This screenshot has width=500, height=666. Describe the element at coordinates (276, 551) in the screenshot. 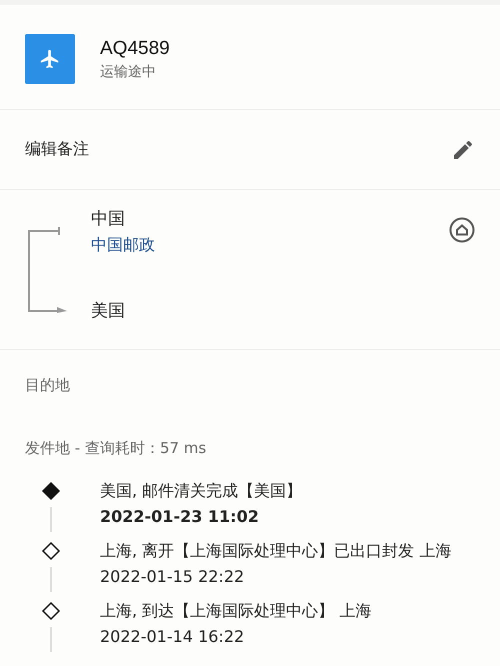

I see `event-description: 上海, 离开【上海国际处理中心】已出口封发 上海` at that location.